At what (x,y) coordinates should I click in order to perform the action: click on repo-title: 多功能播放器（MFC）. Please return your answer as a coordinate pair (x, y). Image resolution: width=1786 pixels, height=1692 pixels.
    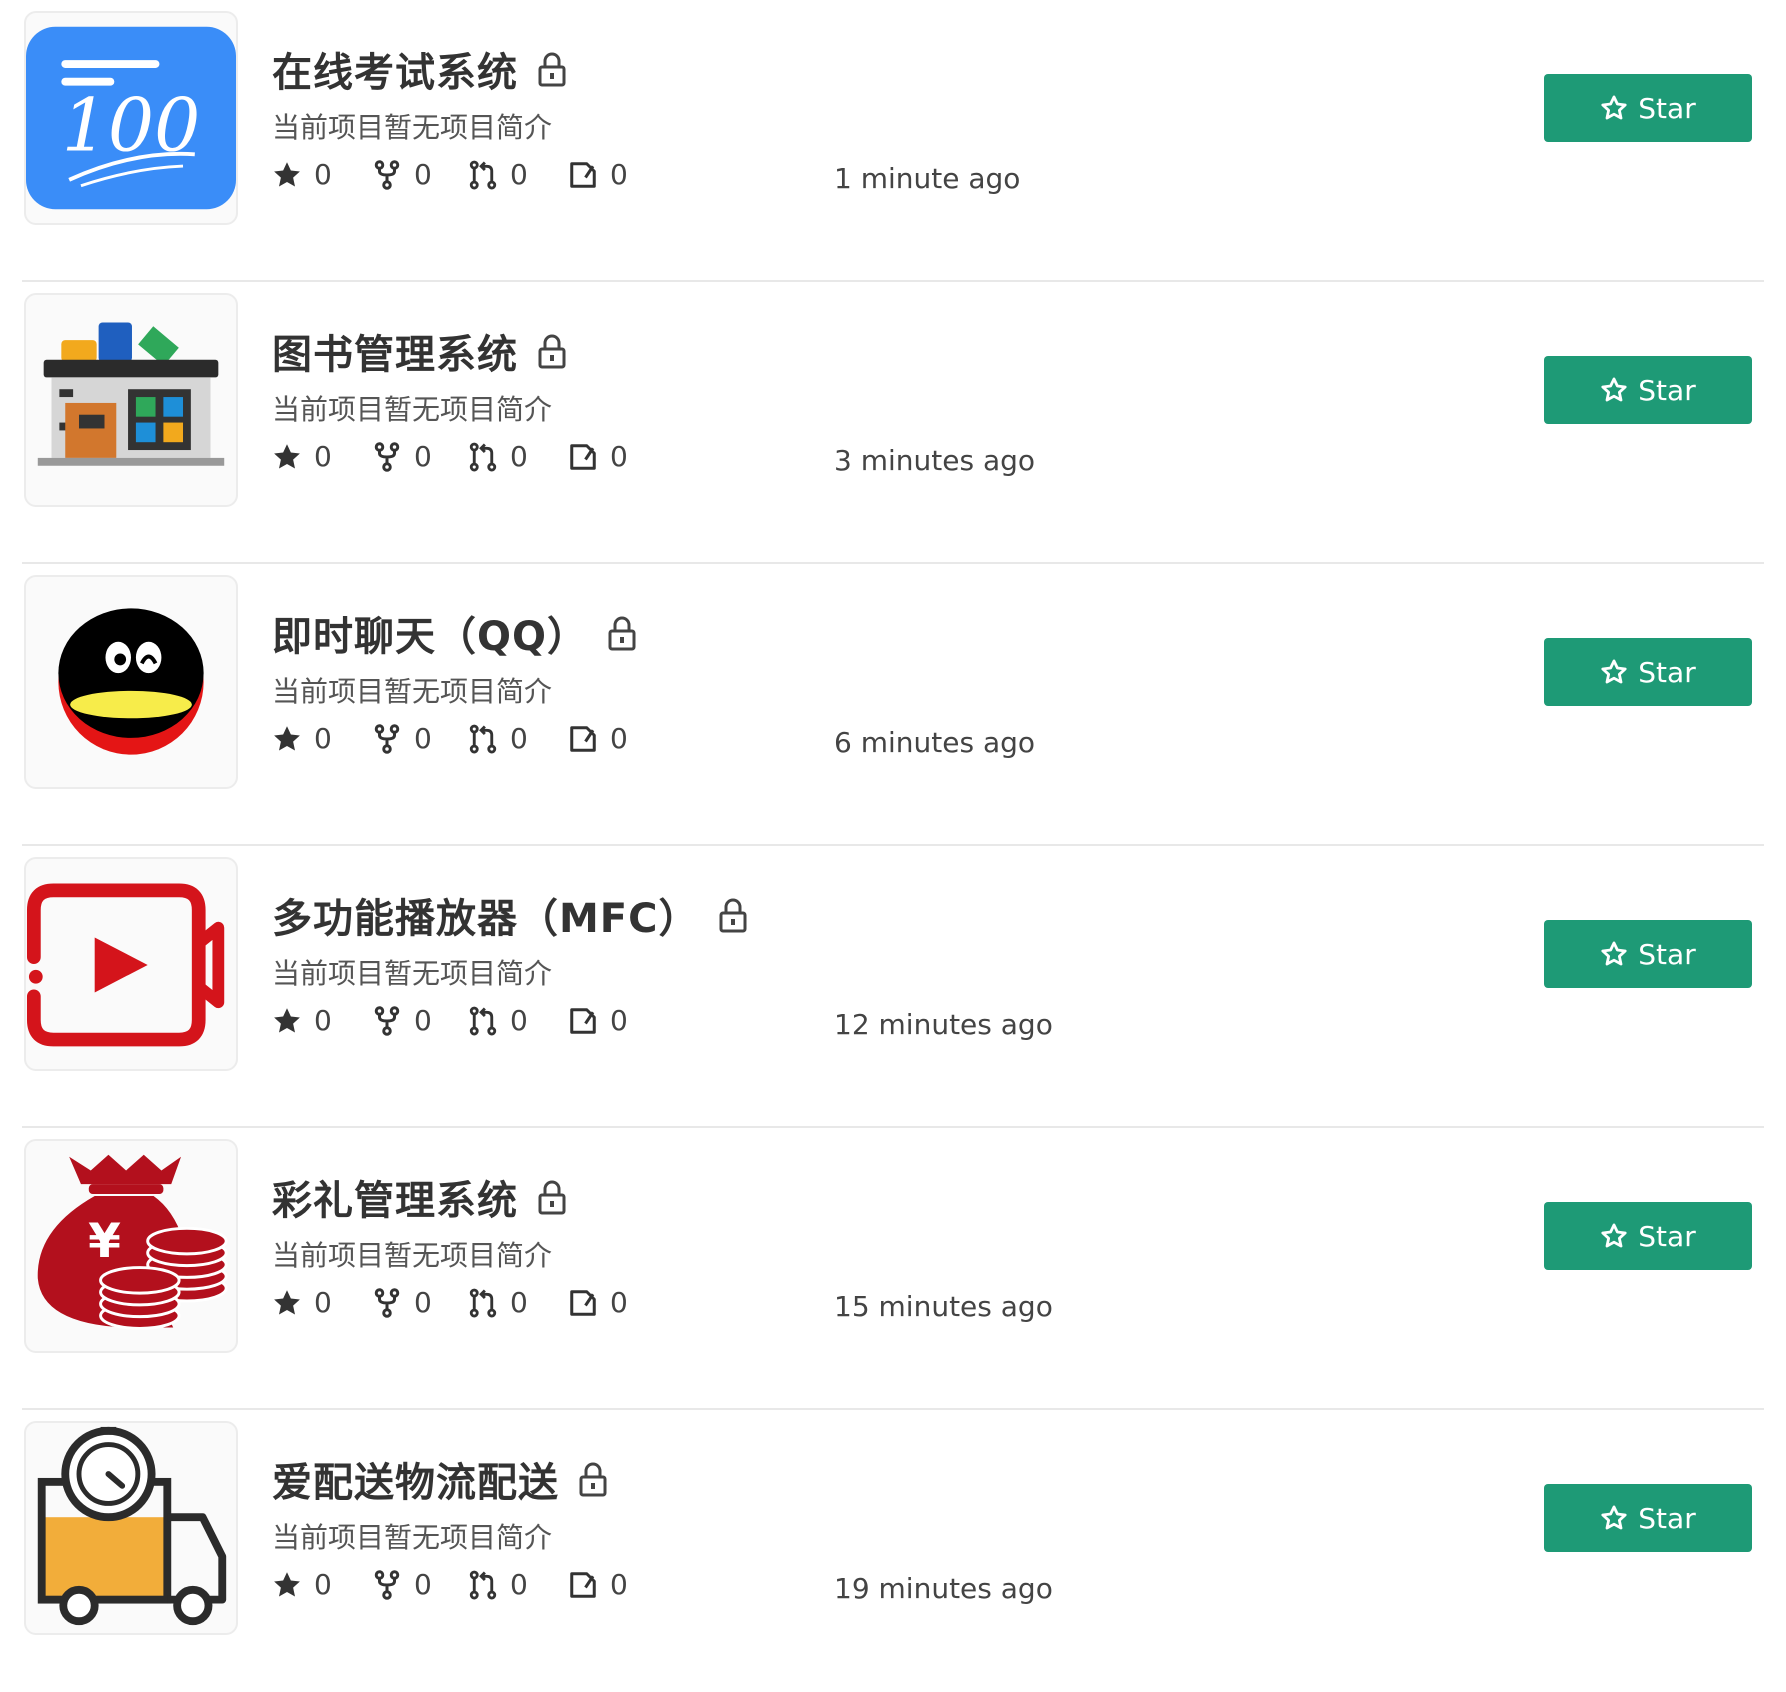
    Looking at the image, I should click on (485, 915).